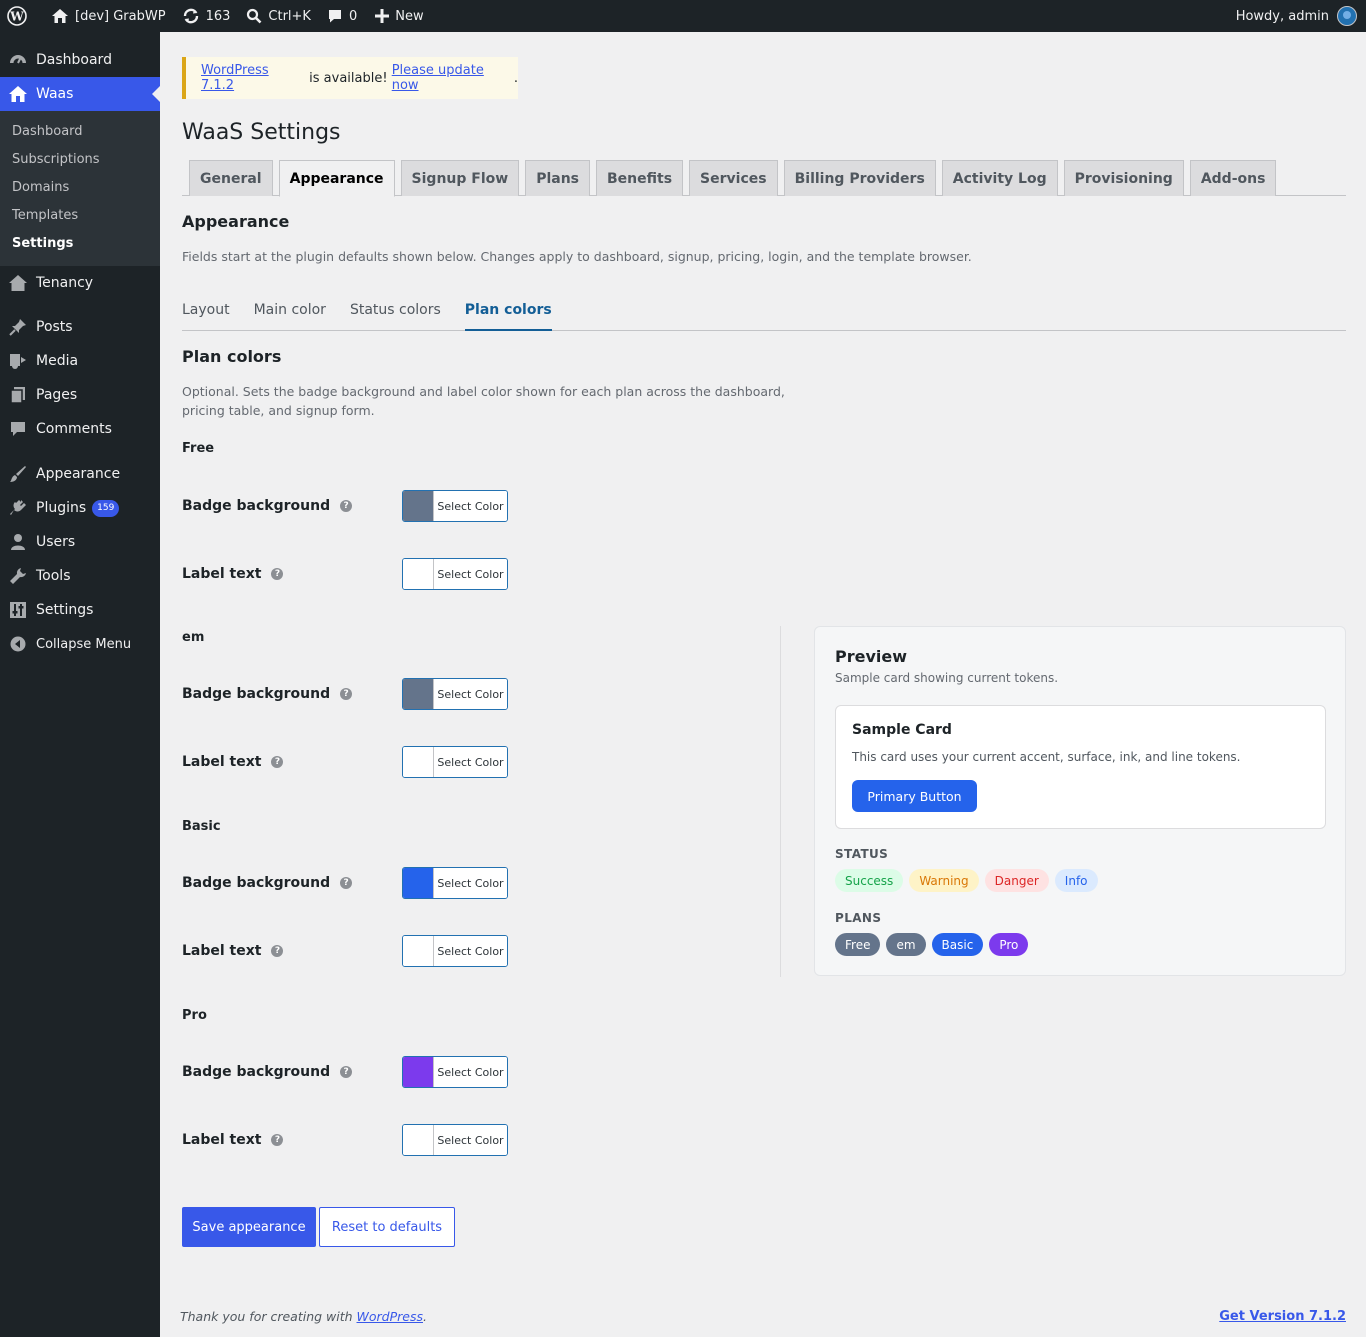  I want to click on tab-appearance: Appearance, so click(336, 178).